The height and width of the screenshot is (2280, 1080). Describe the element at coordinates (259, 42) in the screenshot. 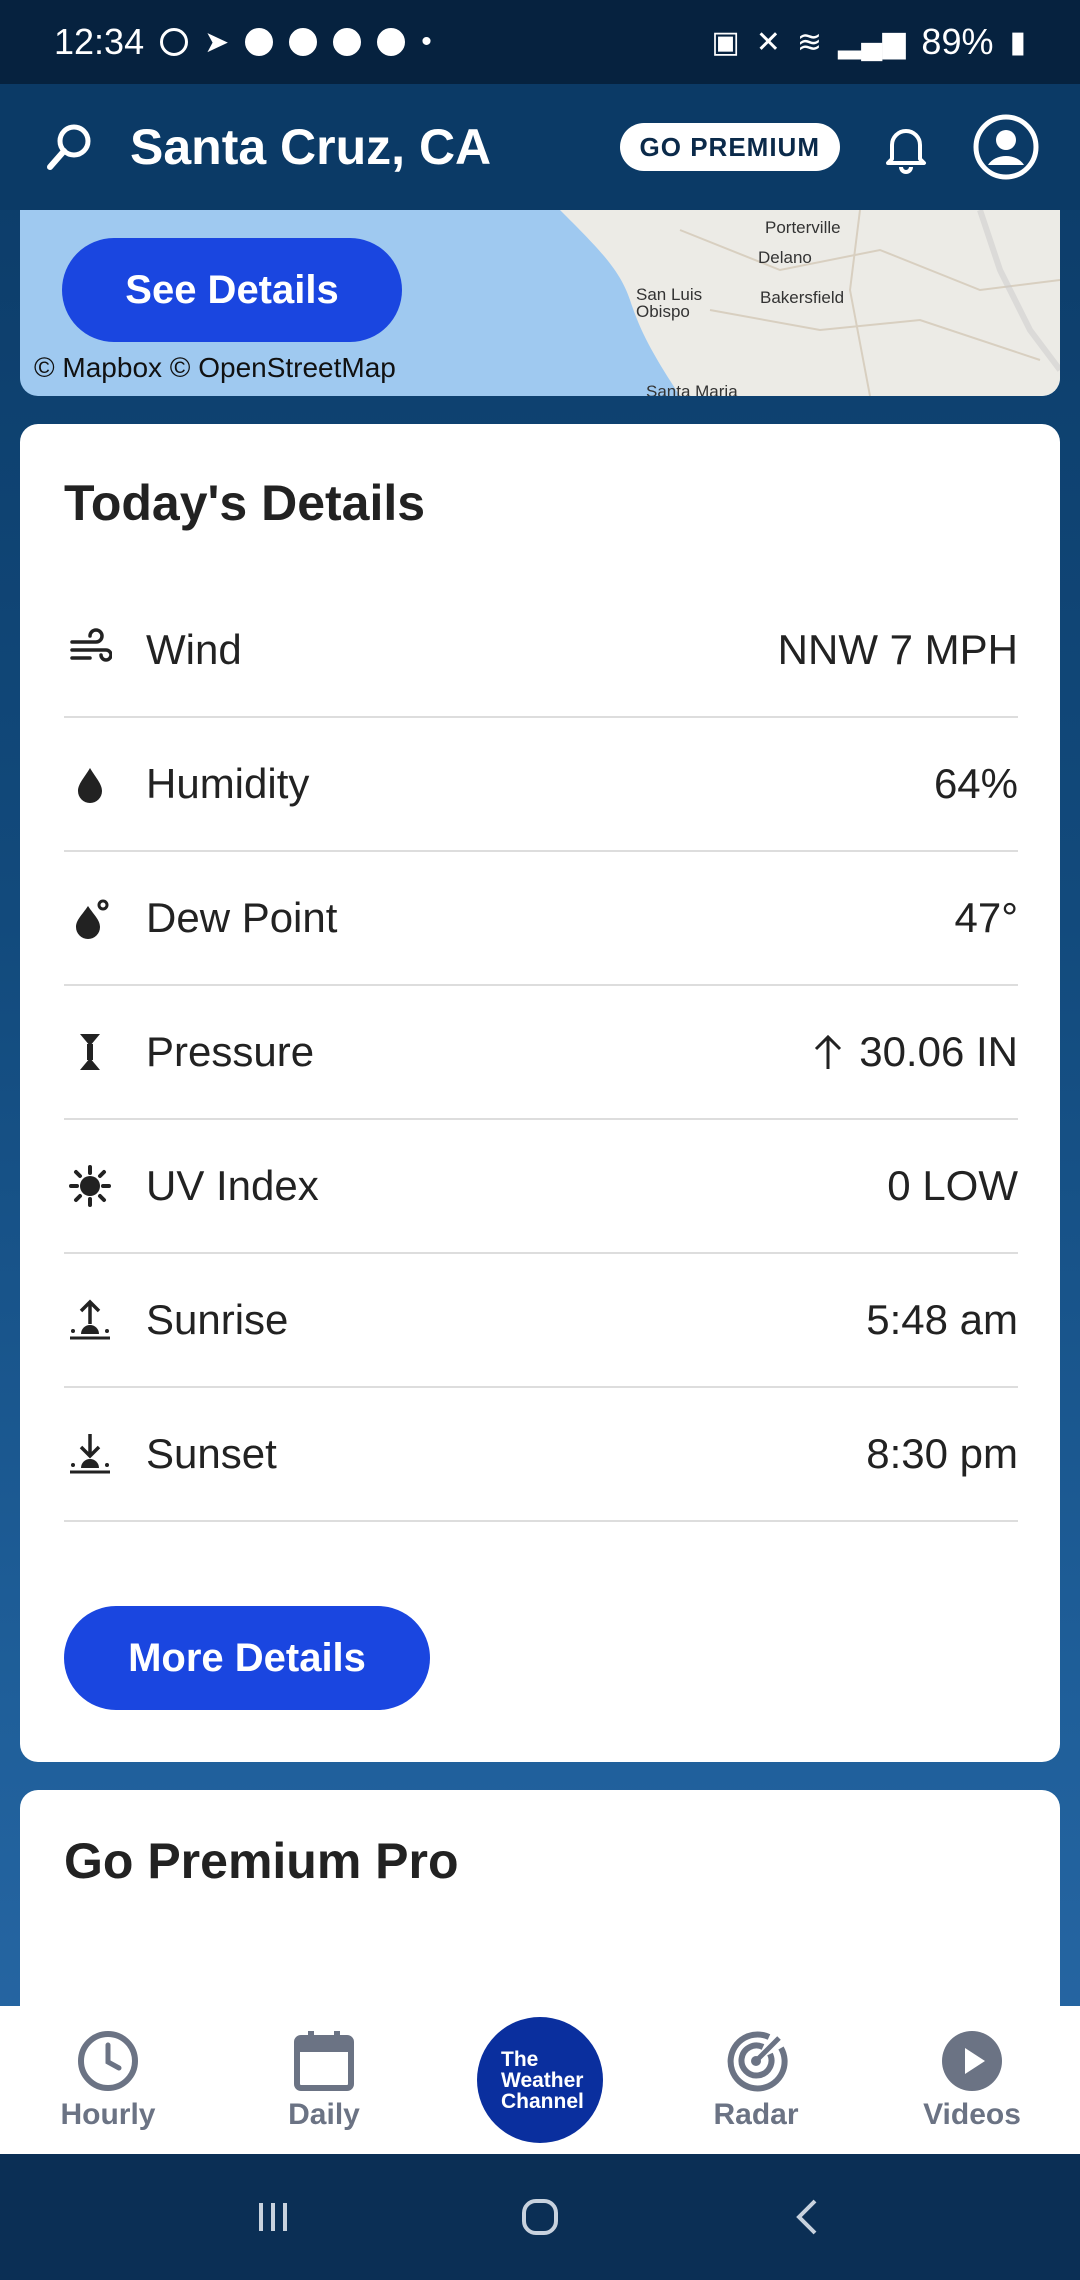

I see `message-icon` at that location.